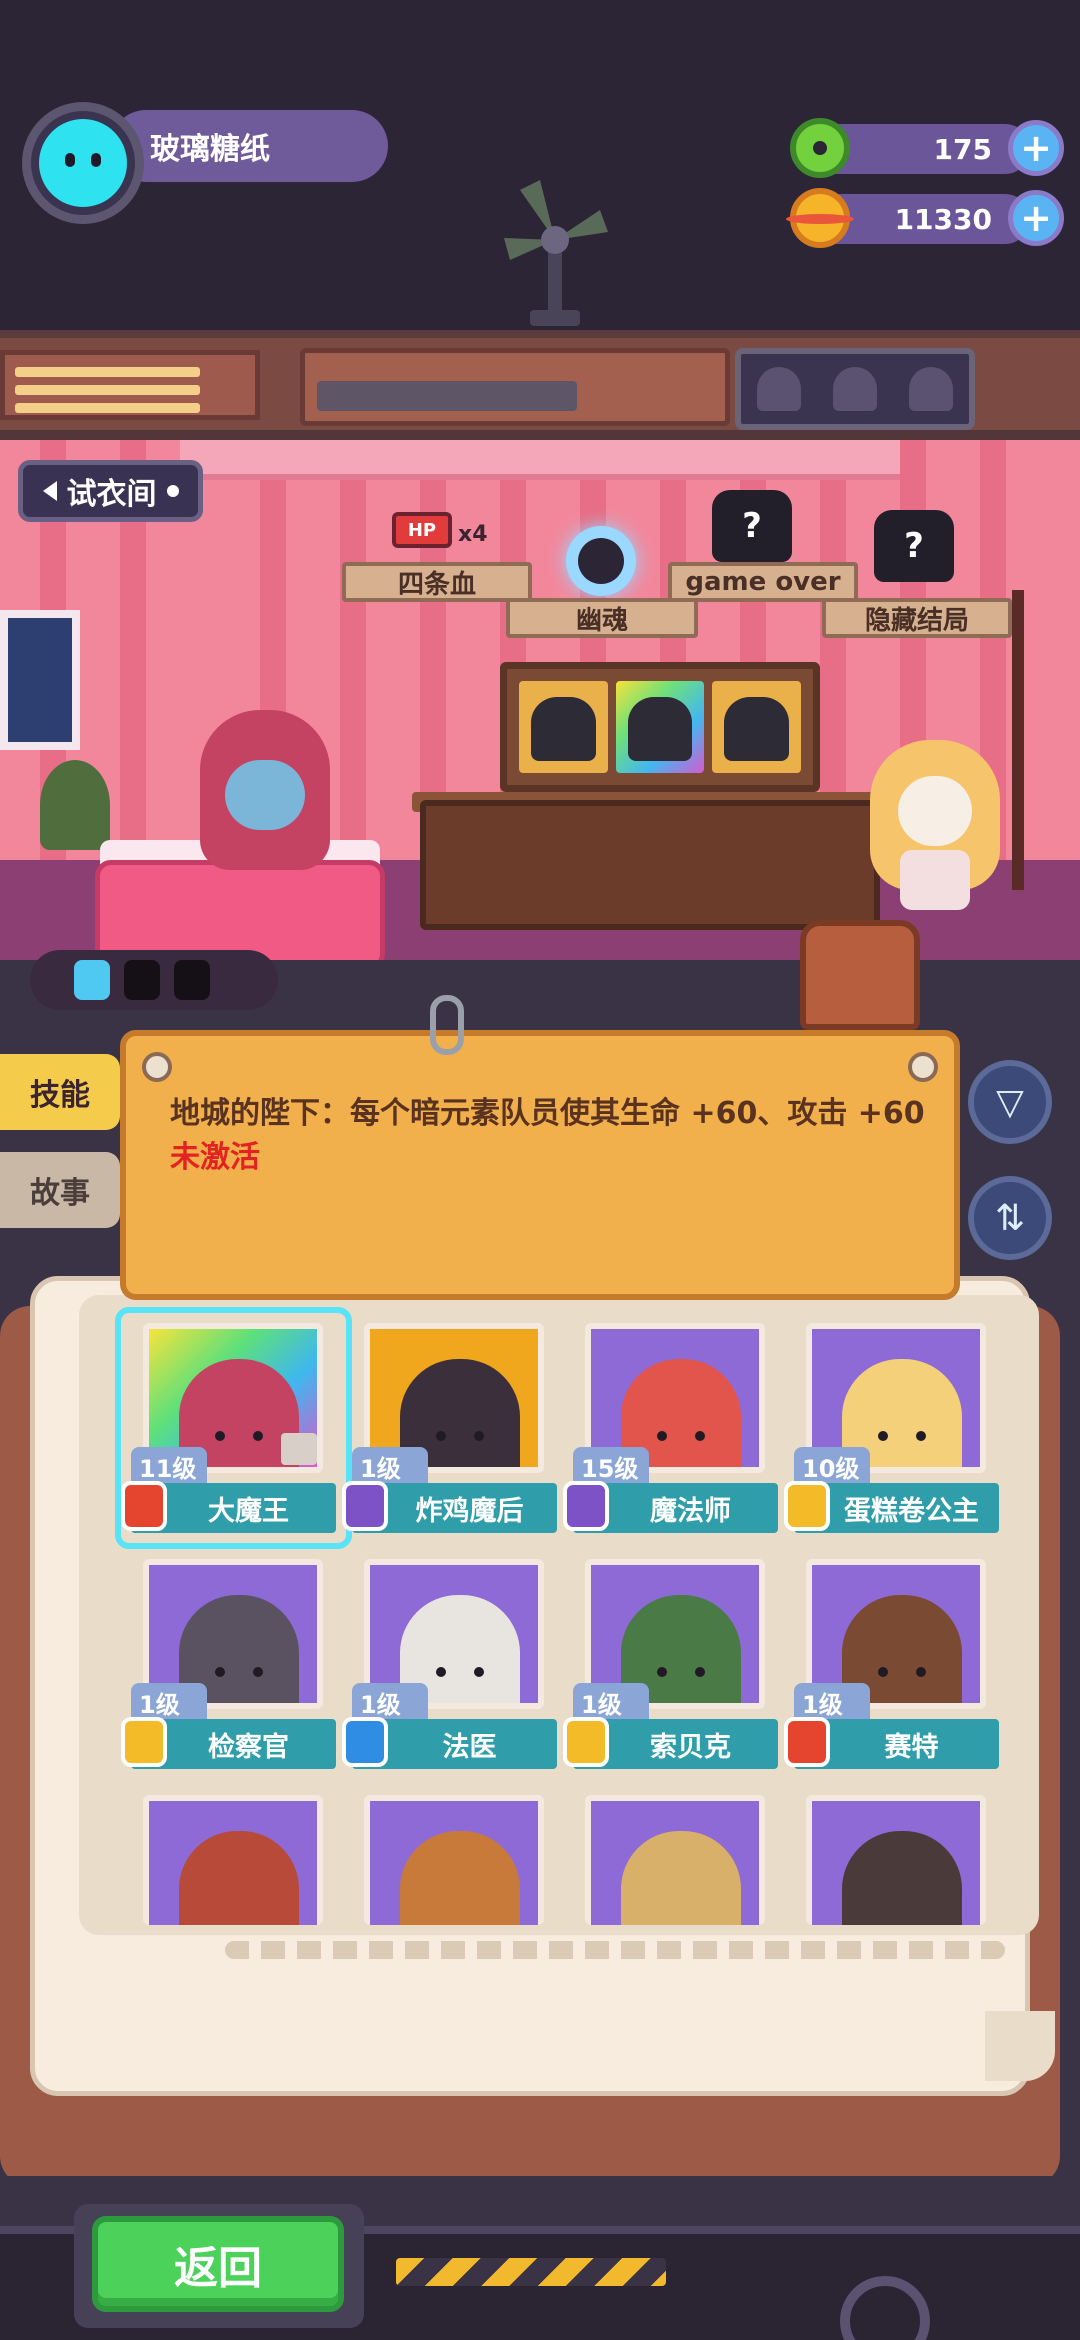  I want to click on donut-amount: 175, so click(962, 149).